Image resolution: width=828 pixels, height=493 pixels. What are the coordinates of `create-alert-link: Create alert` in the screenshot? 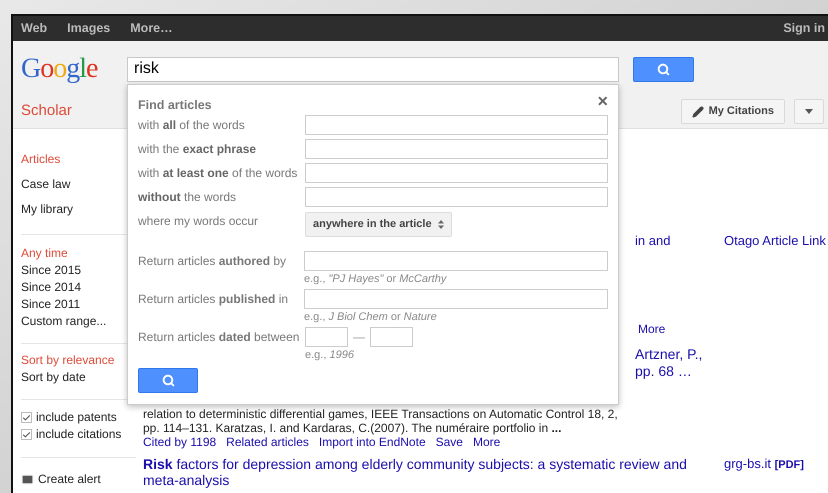 It's located at (78, 479).